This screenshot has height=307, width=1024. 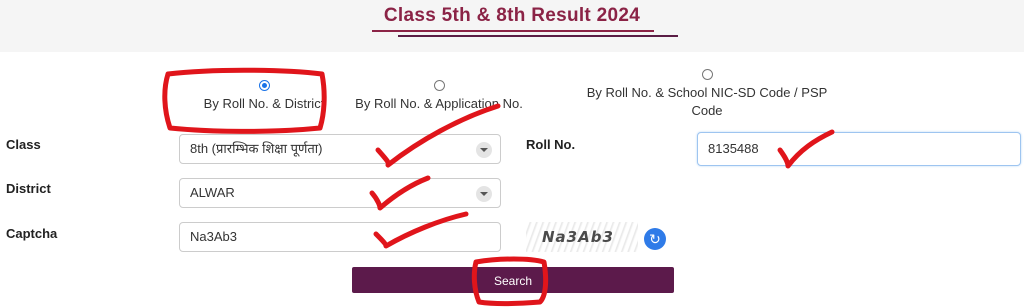 What do you see at coordinates (551, 144) in the screenshot?
I see `roll-no-label: Roll No.` at bounding box center [551, 144].